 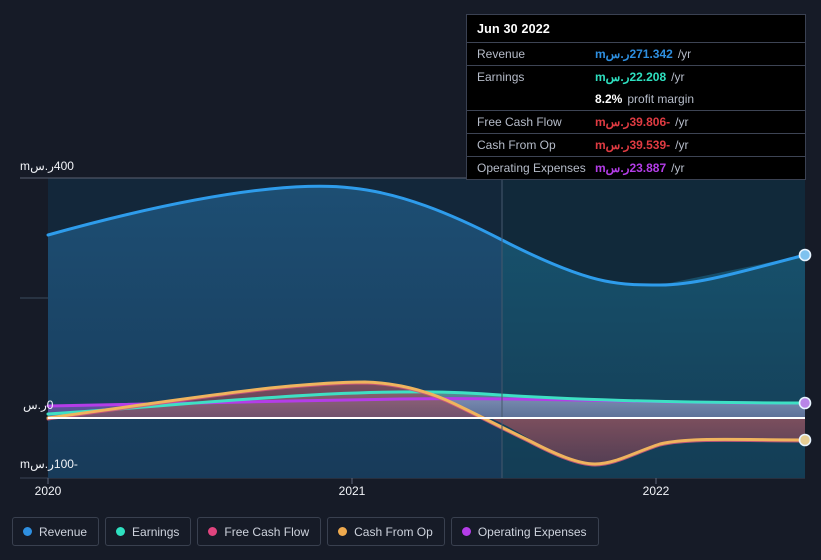 I want to click on tooltip-value-revenue: 271.342ر.سm, so click(x=634, y=54).